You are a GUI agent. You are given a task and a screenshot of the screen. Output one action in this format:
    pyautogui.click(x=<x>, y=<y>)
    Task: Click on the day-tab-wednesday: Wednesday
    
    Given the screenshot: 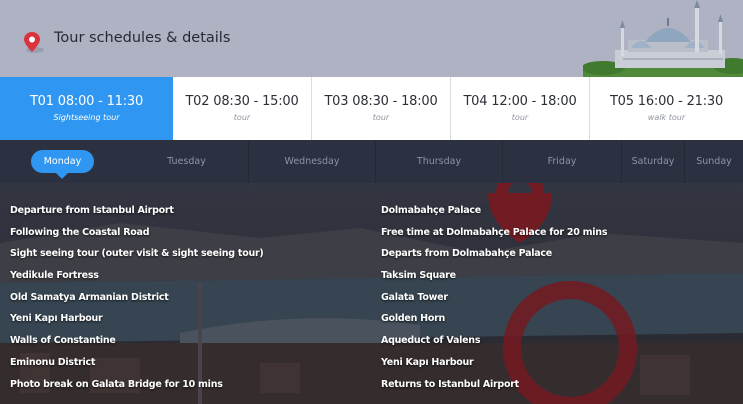 What is the action you would take?
    pyautogui.click(x=312, y=161)
    